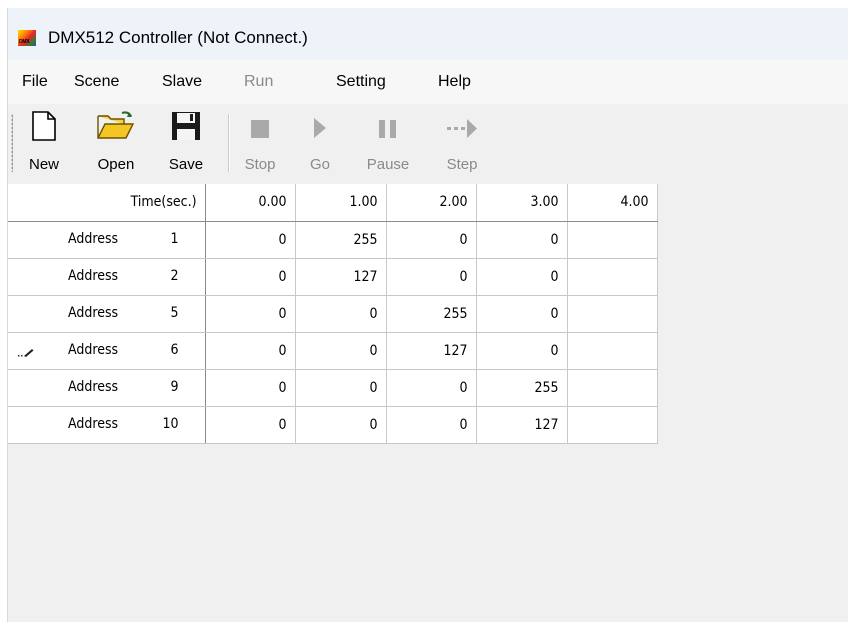  I want to click on stop-square-icon, so click(260, 129).